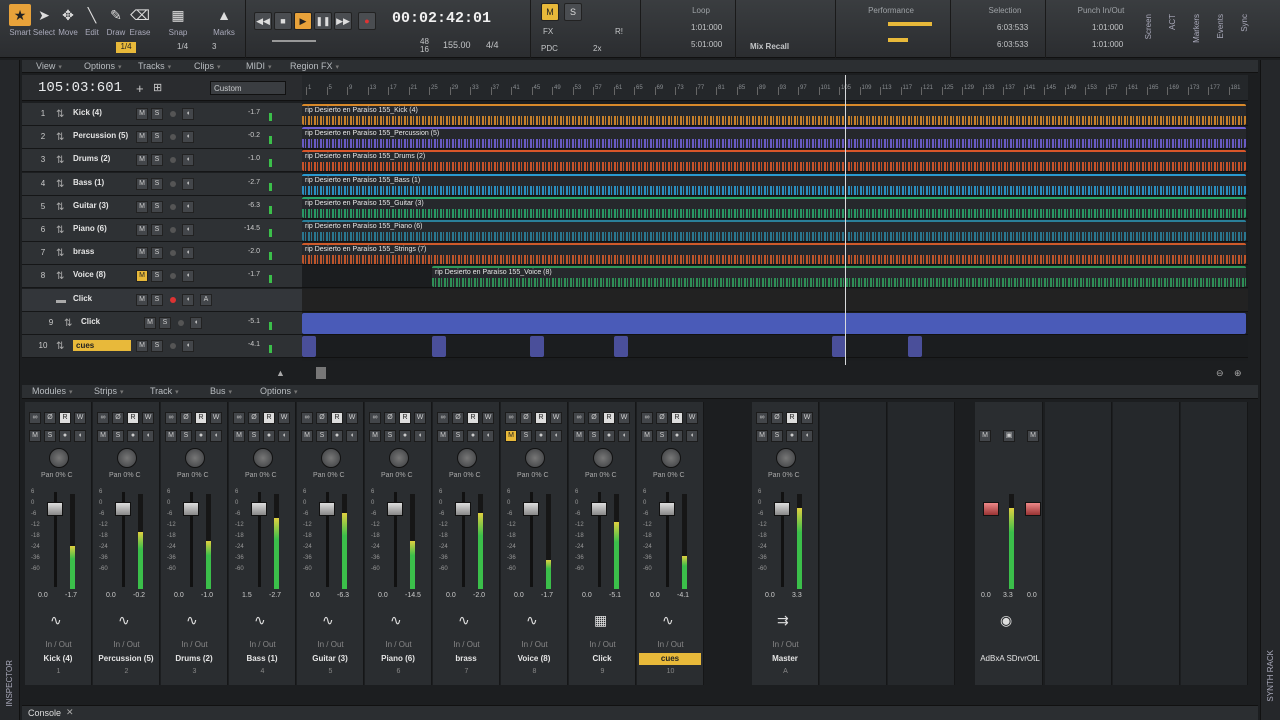  What do you see at coordinates (280, 373) in the screenshot?
I see `collapse-icon: ▲` at bounding box center [280, 373].